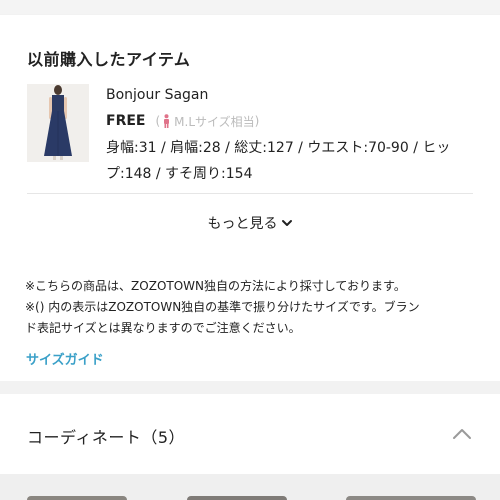 The image size is (500, 500). What do you see at coordinates (214, 121) in the screenshot?
I see `size-equivalent: M.Lサイズ相当` at bounding box center [214, 121].